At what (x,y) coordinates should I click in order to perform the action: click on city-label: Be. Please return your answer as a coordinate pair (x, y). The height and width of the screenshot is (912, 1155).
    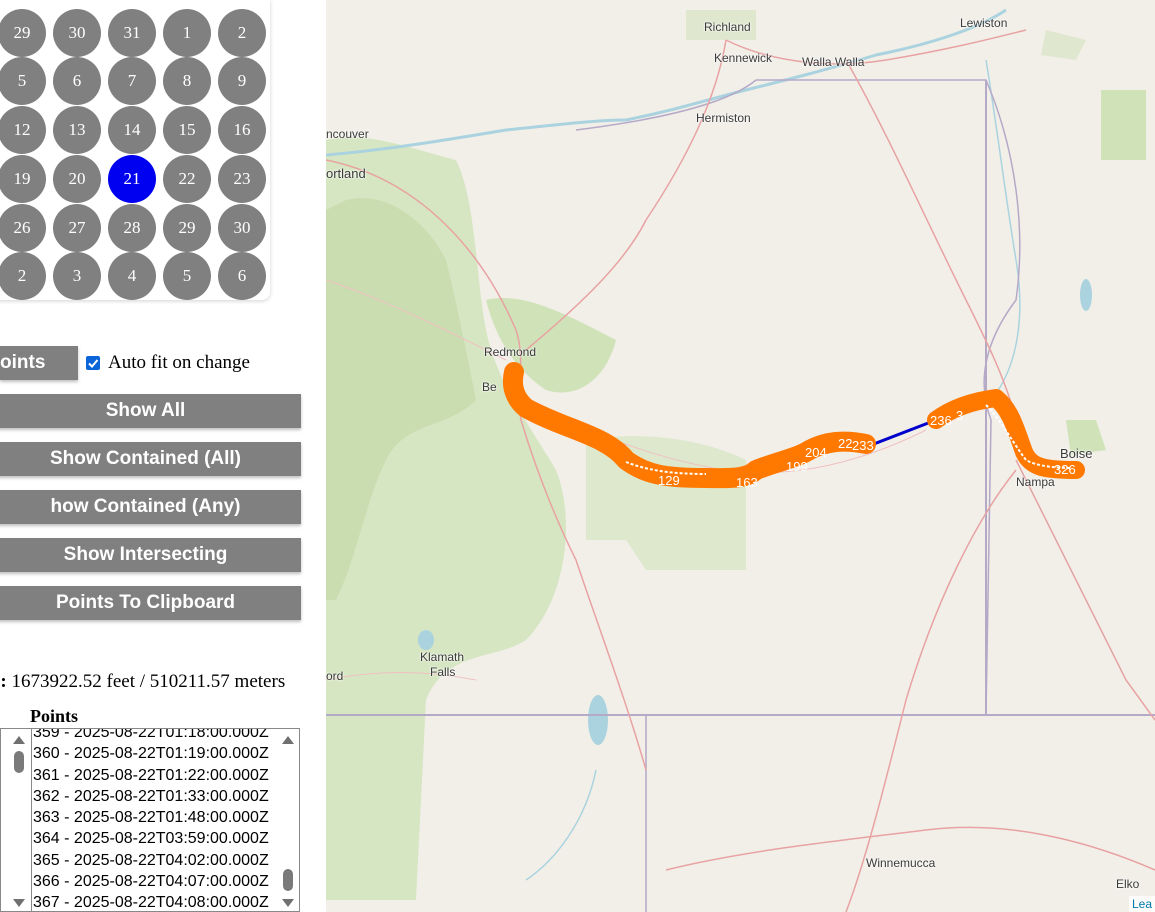
    Looking at the image, I should click on (489, 387).